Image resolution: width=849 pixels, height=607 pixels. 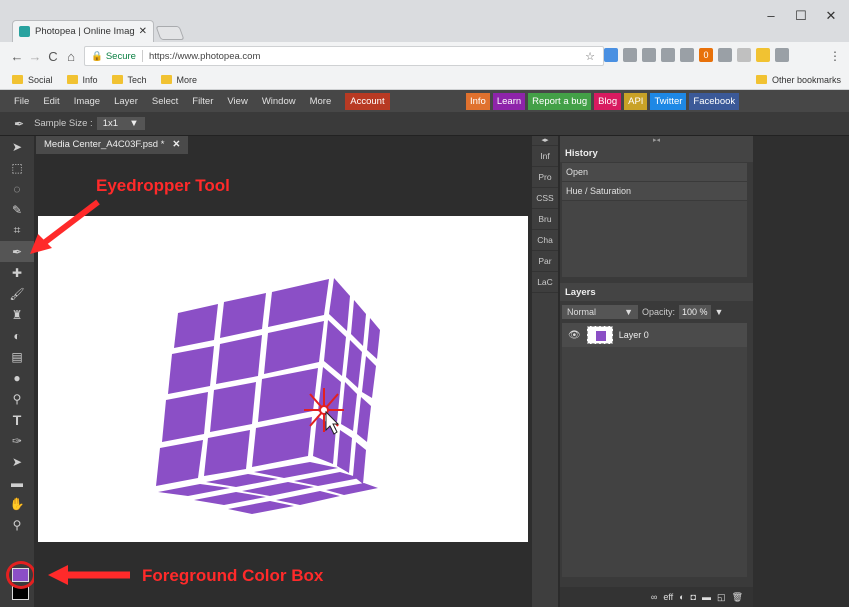 What do you see at coordinates (693, 597) in the screenshot?
I see `layer-footer-icon: ◘` at bounding box center [693, 597].